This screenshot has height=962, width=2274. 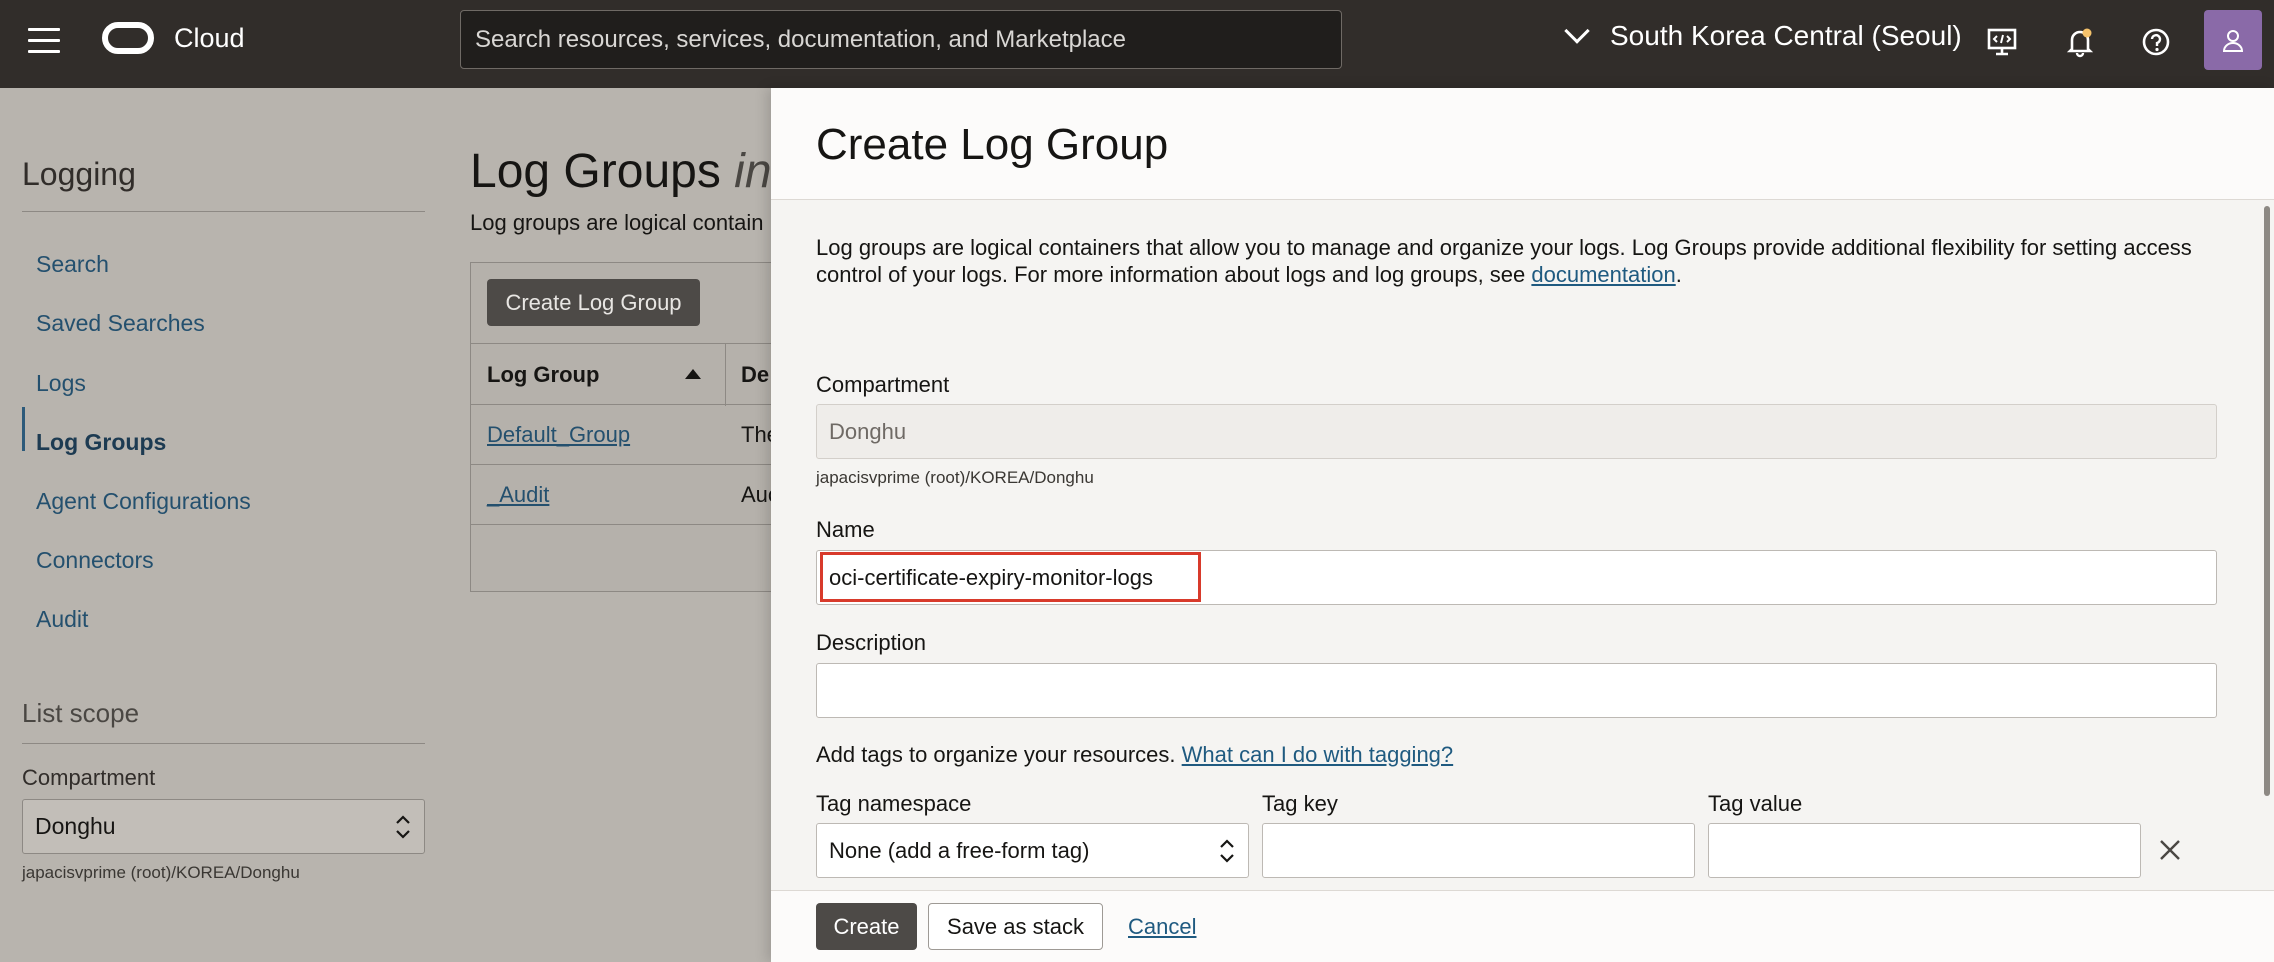 I want to click on page-title-scope: in, so click(x=753, y=171).